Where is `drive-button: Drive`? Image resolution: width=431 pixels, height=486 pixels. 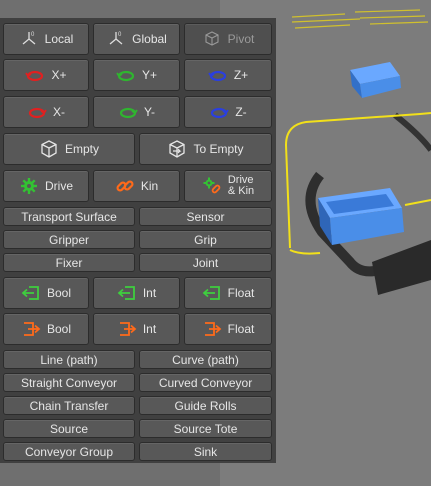
drive-button: Drive is located at coordinates (46, 186).